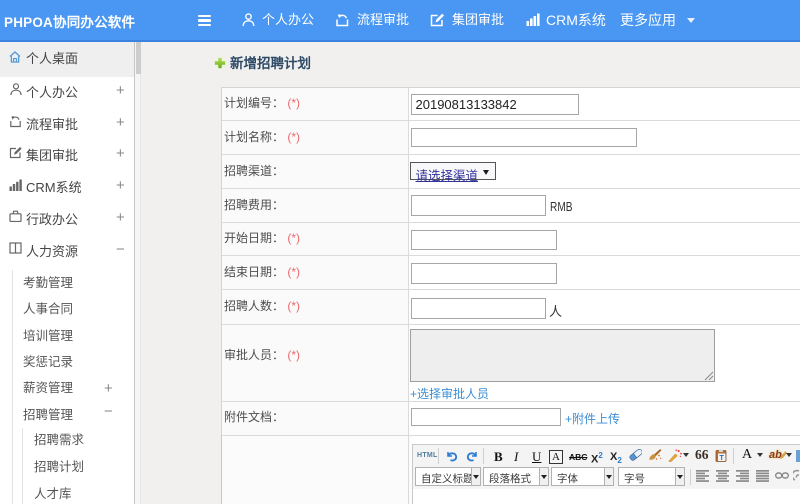 The width and height of the screenshot is (800, 504). What do you see at coordinates (722, 458) in the screenshot?
I see `svg-text: T` at bounding box center [722, 458].